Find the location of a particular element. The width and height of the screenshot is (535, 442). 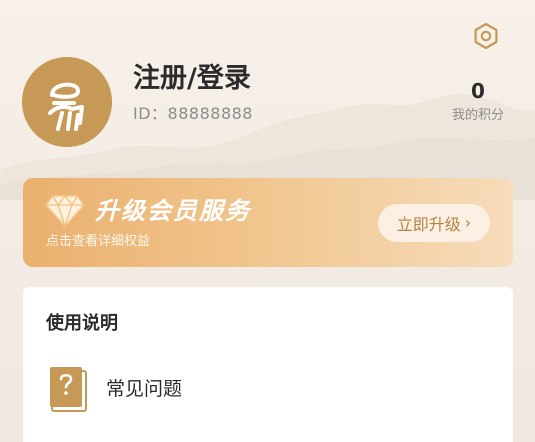

question-book-icon is located at coordinates (68, 389).